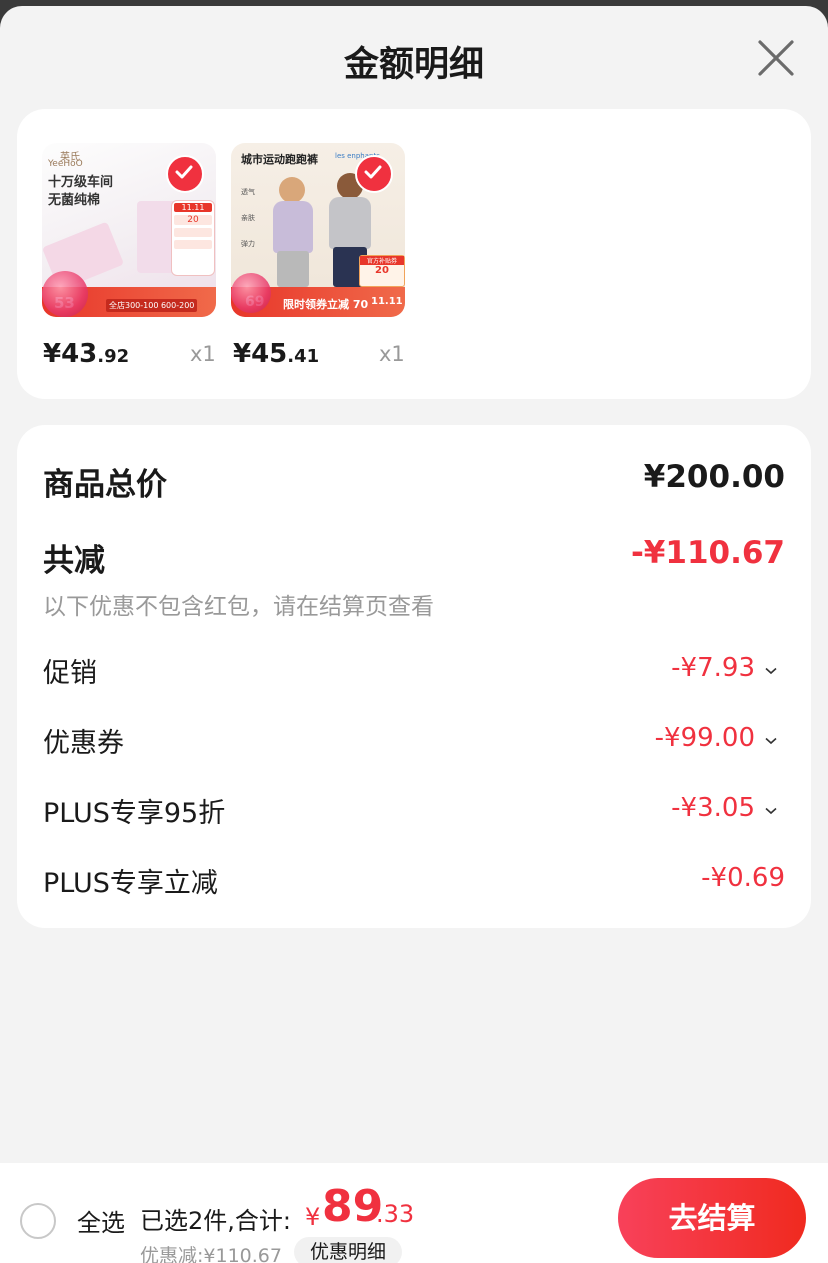  I want to click on plus-discount-value: -¥3.05, so click(713, 808).